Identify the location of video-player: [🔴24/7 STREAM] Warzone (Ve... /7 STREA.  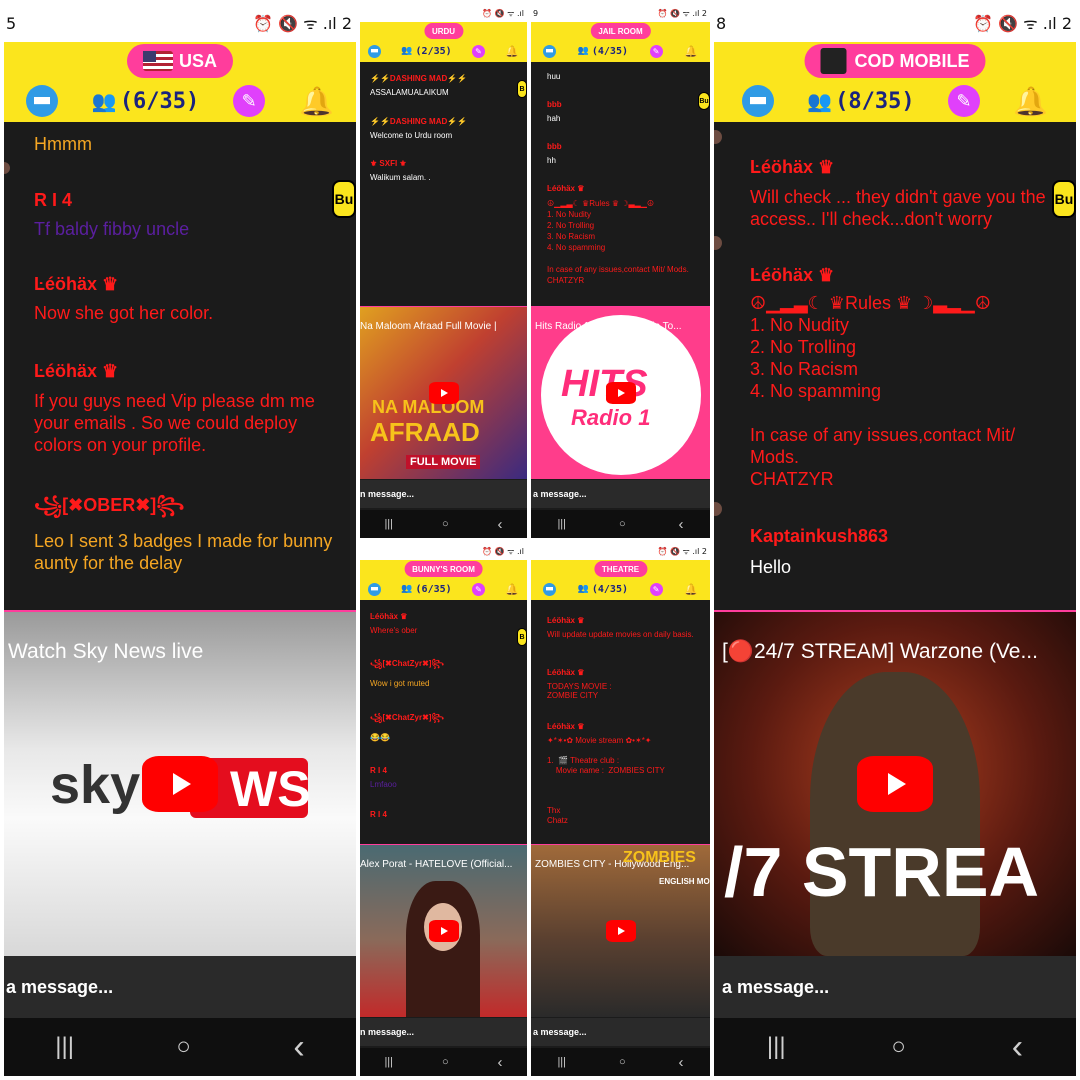
(895, 783).